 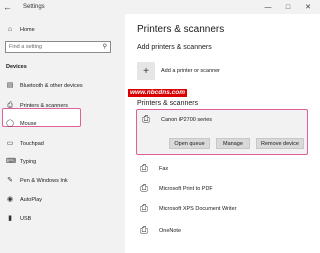 What do you see at coordinates (10, 143) in the screenshot?
I see `touchpad-icon: ▭` at bounding box center [10, 143].